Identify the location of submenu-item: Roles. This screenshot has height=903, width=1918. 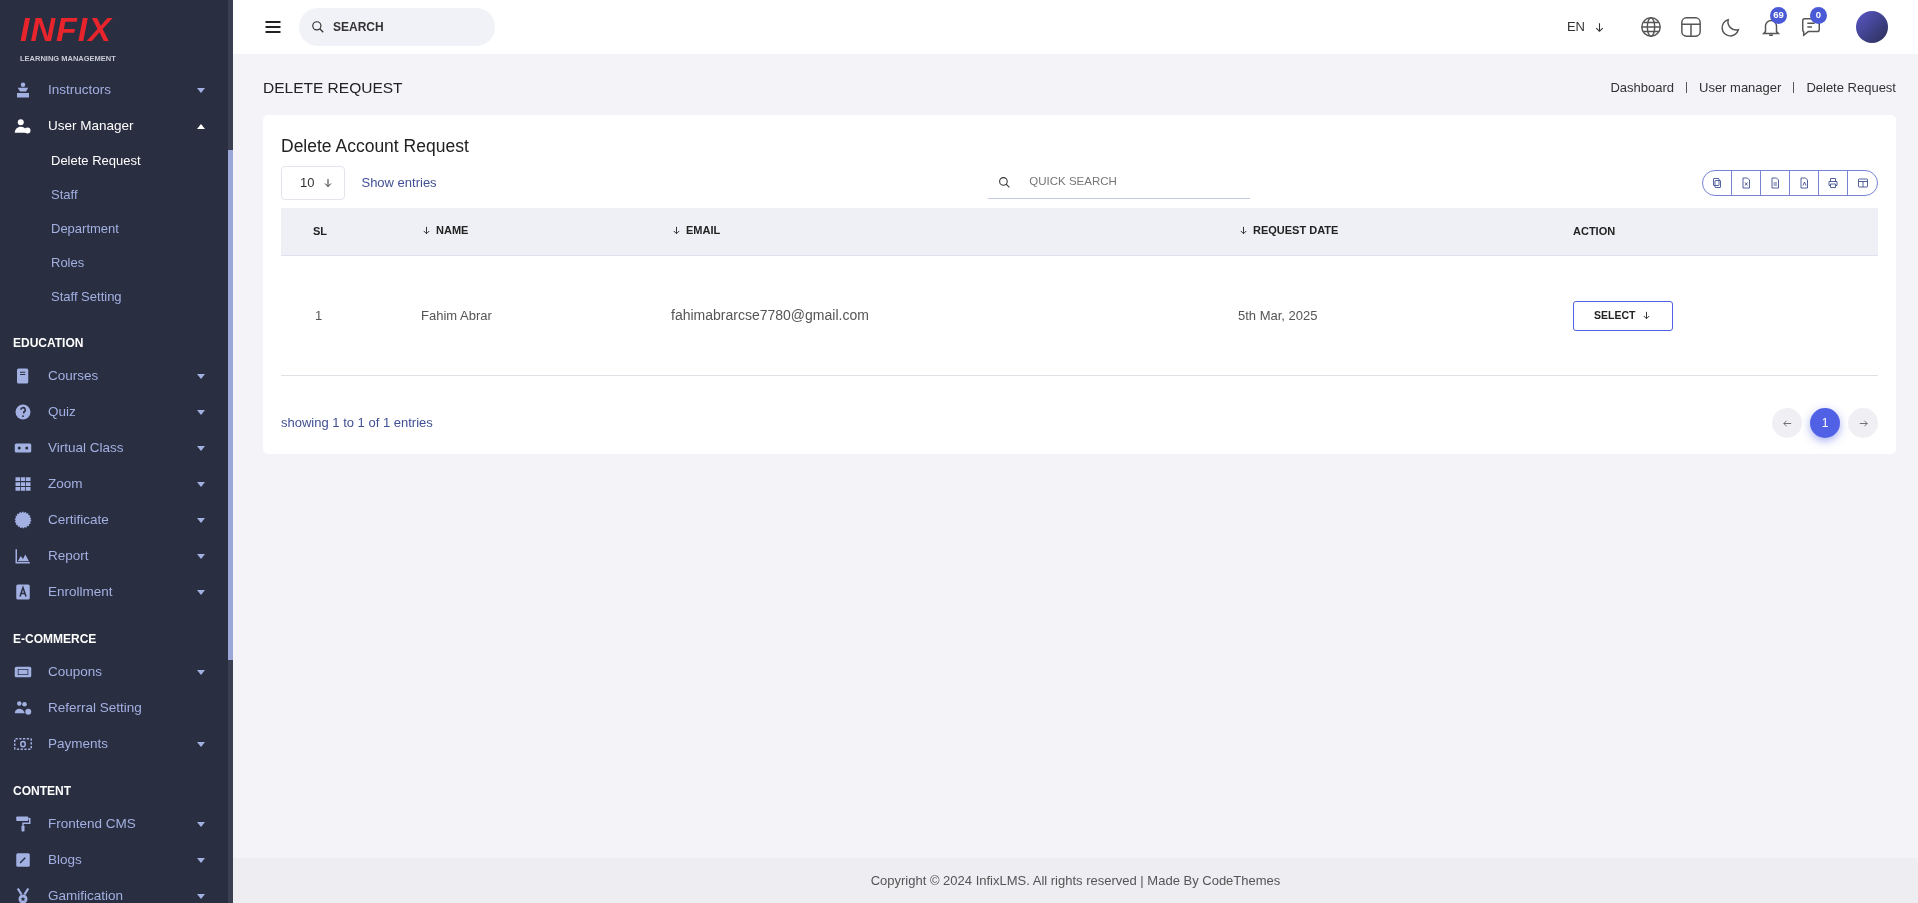
(113, 263).